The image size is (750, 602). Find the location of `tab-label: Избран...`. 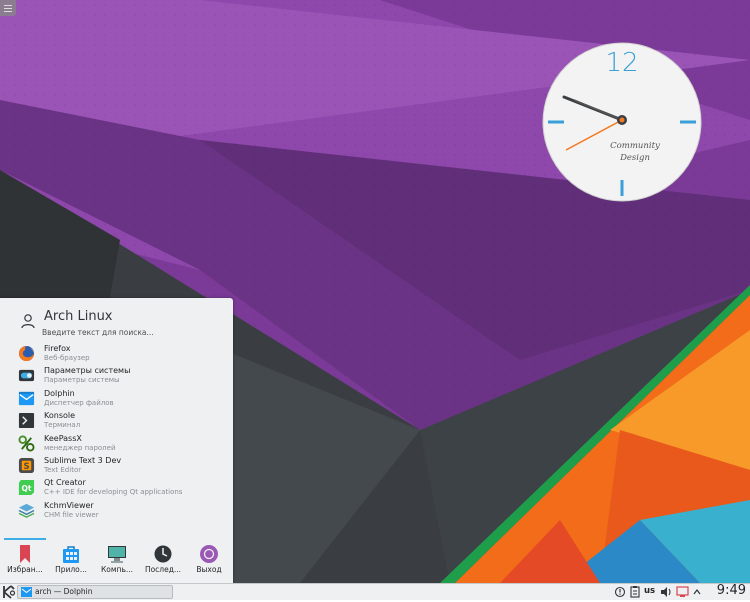

tab-label: Избран... is located at coordinates (25, 569).